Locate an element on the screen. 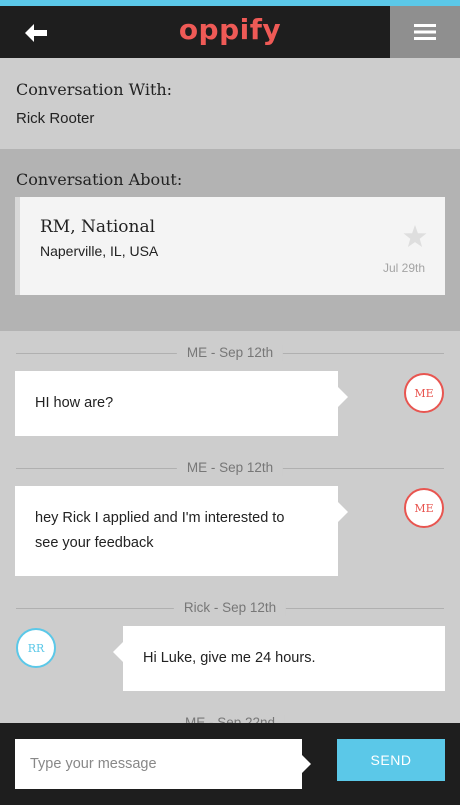 This screenshot has height=805, width=460. message-bubble: HI how are? is located at coordinates (181, 403).